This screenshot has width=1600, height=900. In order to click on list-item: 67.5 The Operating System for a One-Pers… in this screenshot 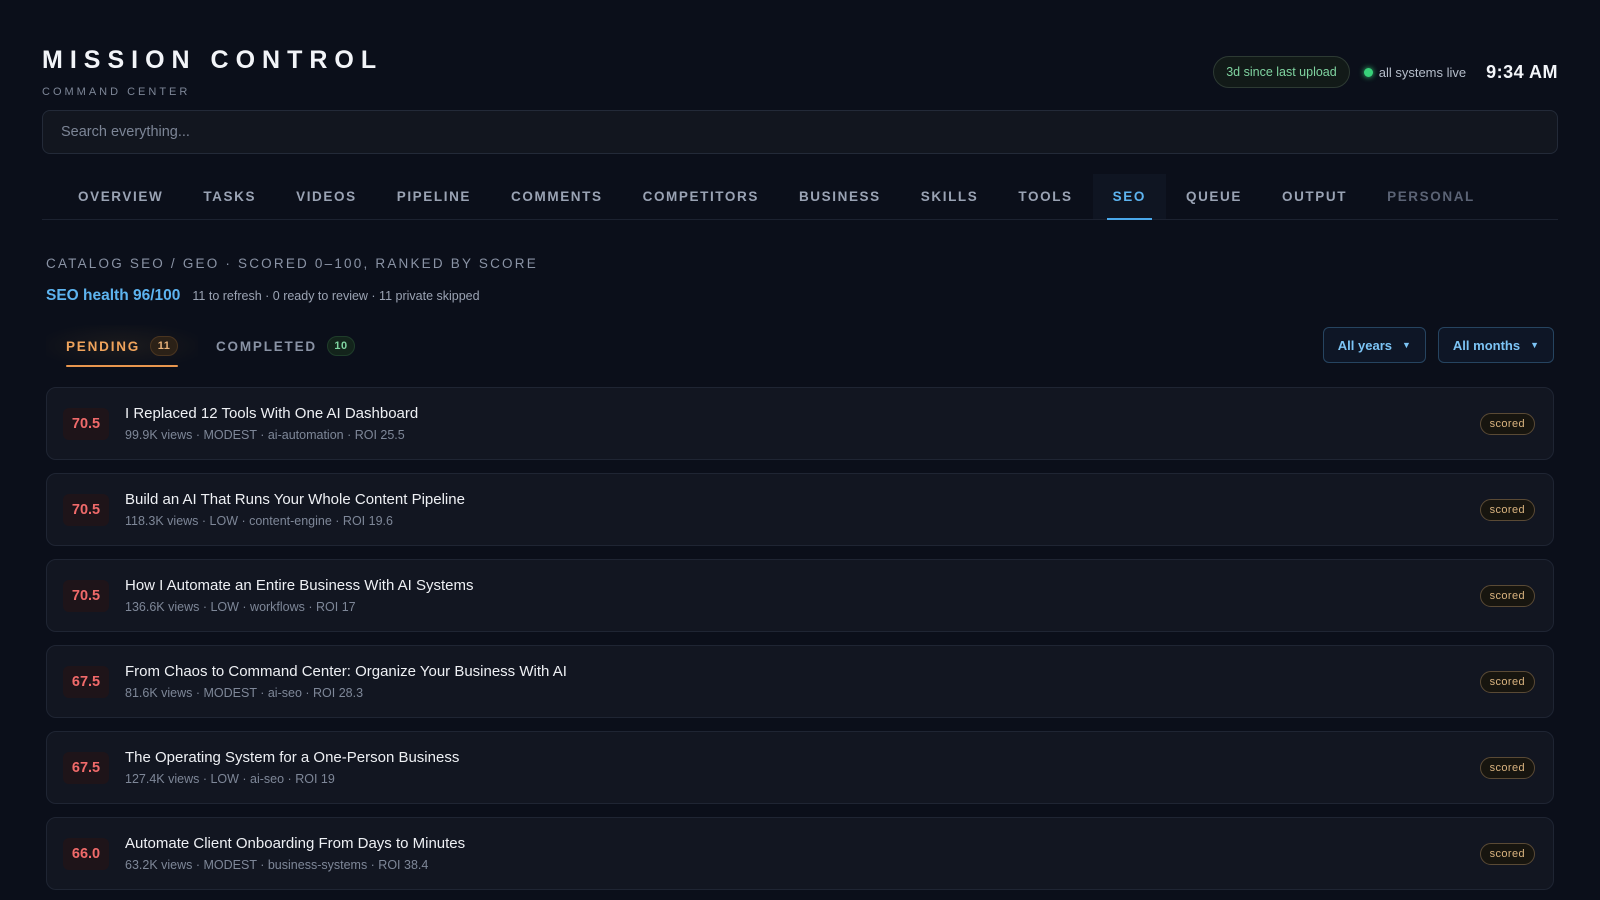, I will do `click(800, 767)`.